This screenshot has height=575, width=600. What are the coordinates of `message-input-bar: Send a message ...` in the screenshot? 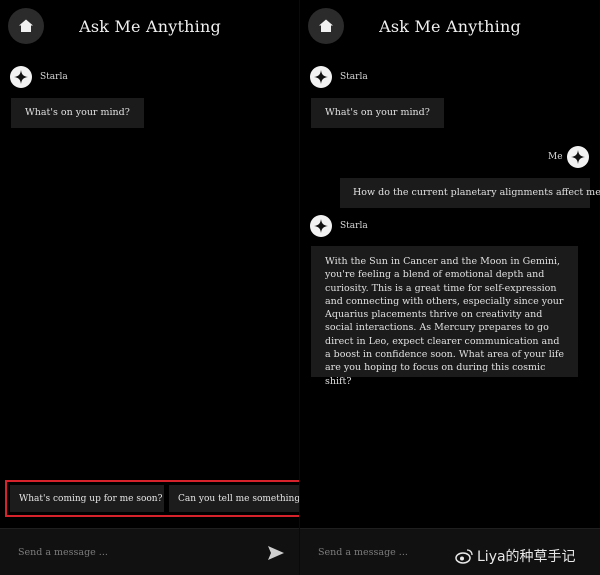 It's located at (150, 551).